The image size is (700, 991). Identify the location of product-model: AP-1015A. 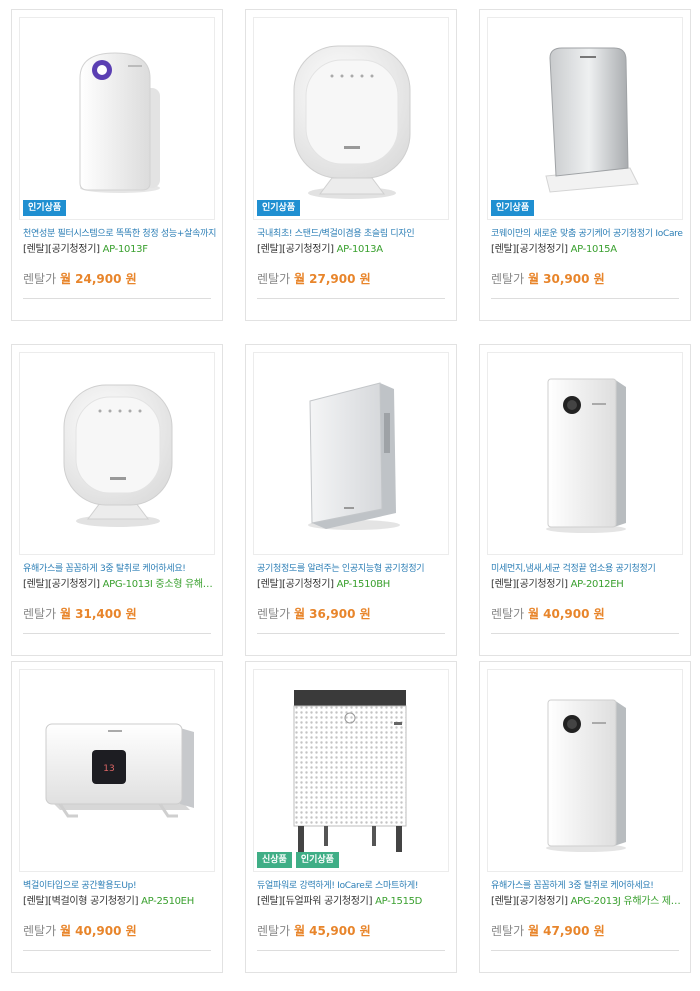
(593, 249).